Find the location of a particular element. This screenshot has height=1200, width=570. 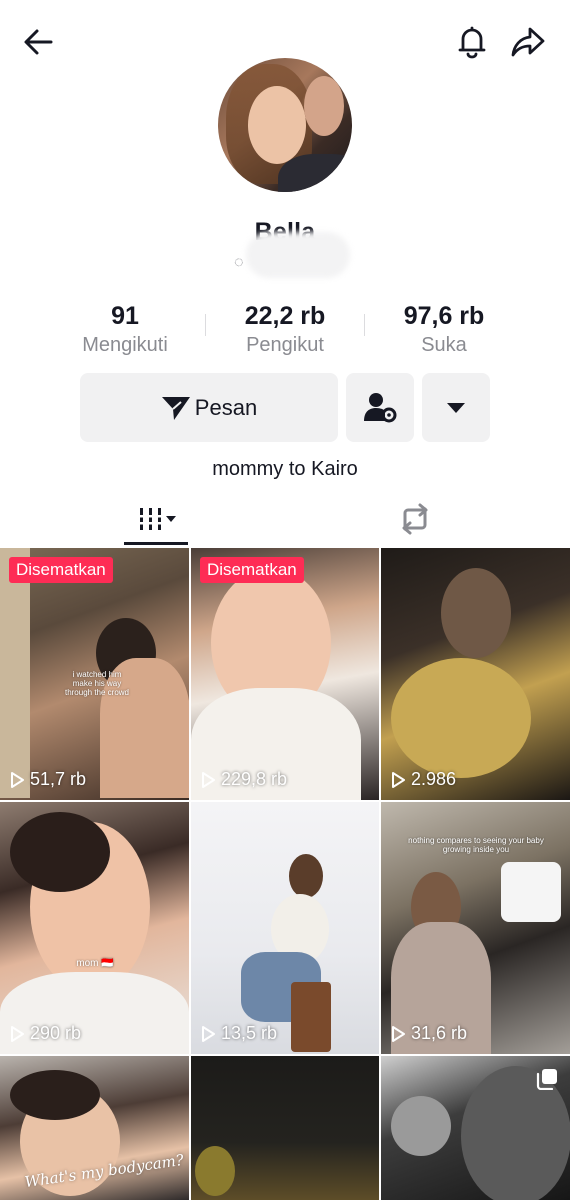

view-count: 2.986 is located at coordinates (423, 779).